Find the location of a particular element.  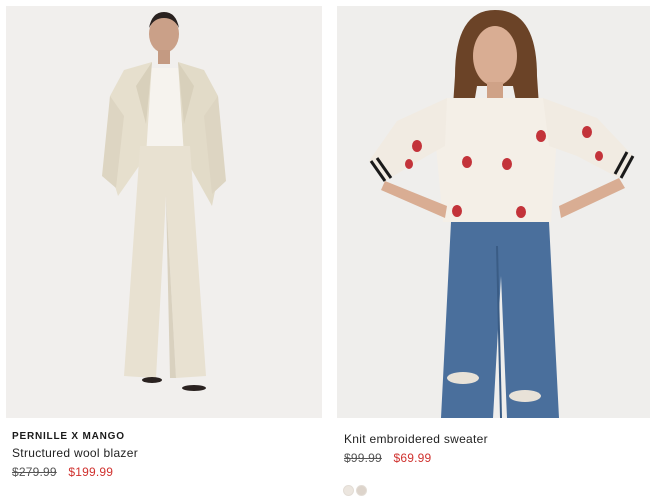

sale-price: $199.99 is located at coordinates (91, 472).